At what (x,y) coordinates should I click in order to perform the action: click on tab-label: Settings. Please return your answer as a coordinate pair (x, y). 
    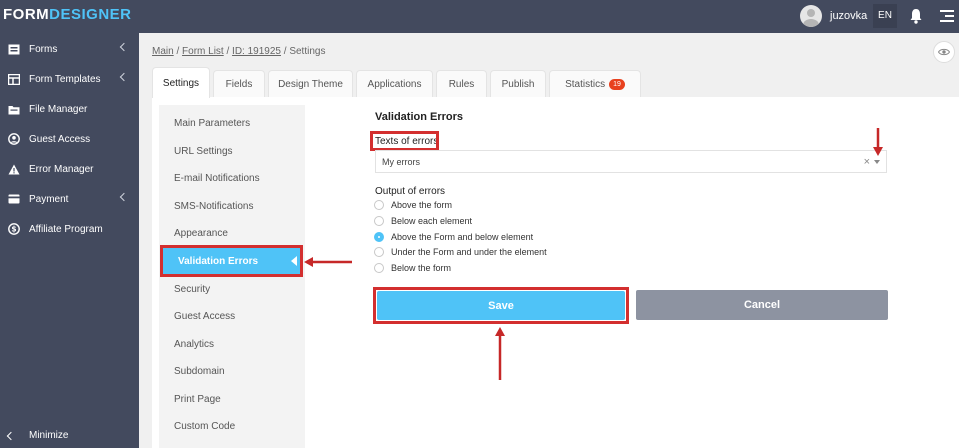
    Looking at the image, I should click on (181, 83).